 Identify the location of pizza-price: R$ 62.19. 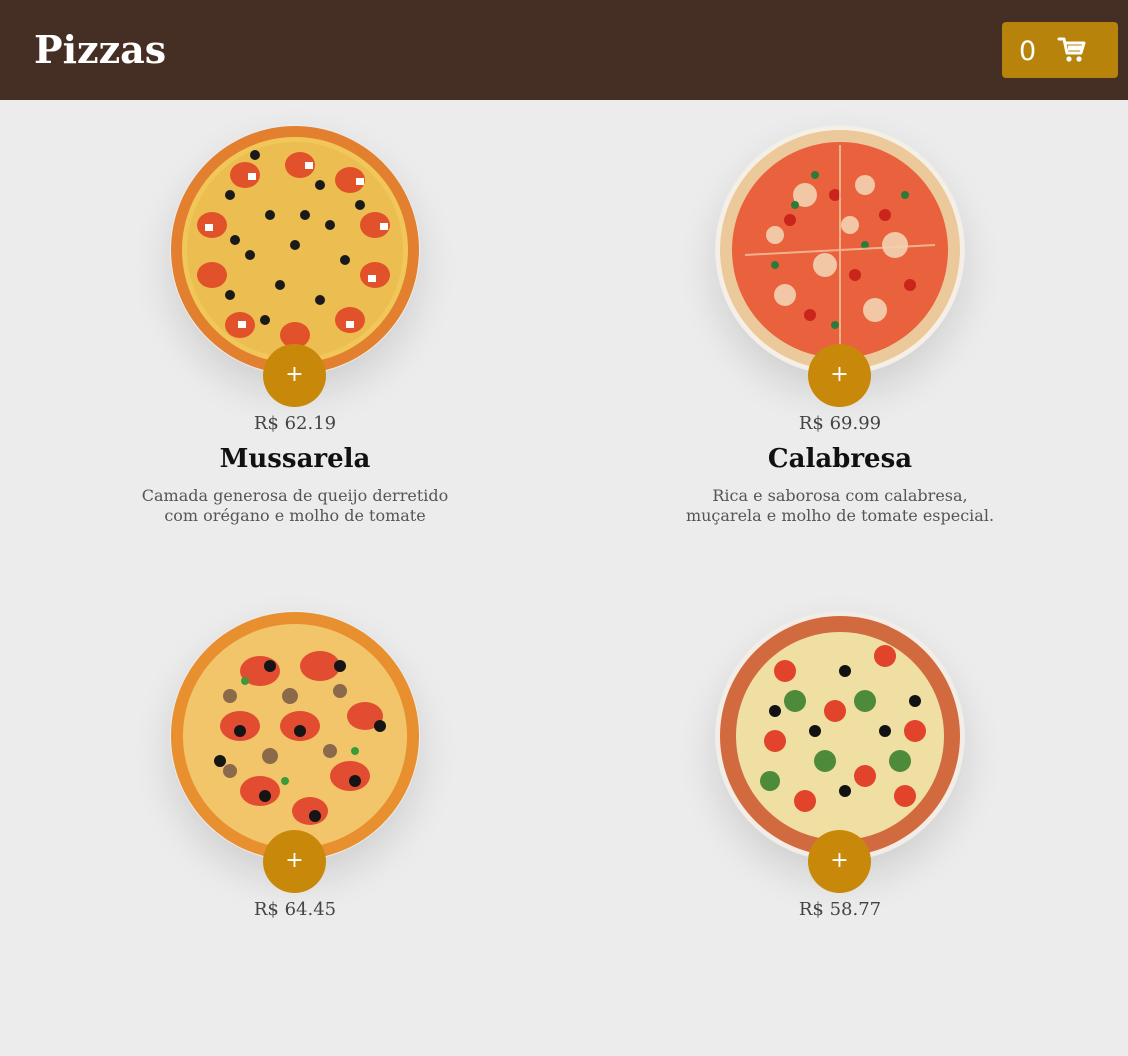
(295, 423).